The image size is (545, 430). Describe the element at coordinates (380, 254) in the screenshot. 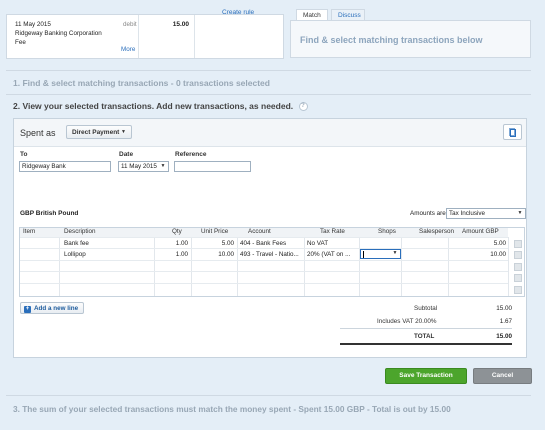

I see `shops-select: ▼` at that location.